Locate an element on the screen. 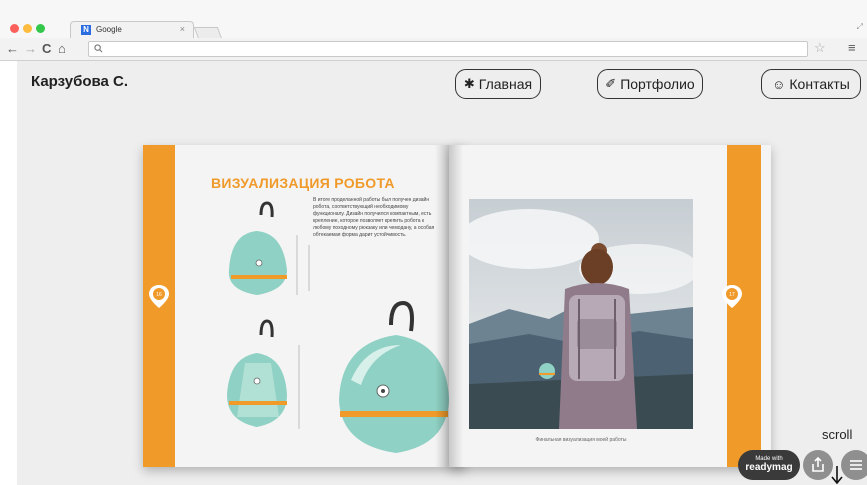 The width and height of the screenshot is (867, 485). nav-home-button: ✱ Главная is located at coordinates (498, 84).